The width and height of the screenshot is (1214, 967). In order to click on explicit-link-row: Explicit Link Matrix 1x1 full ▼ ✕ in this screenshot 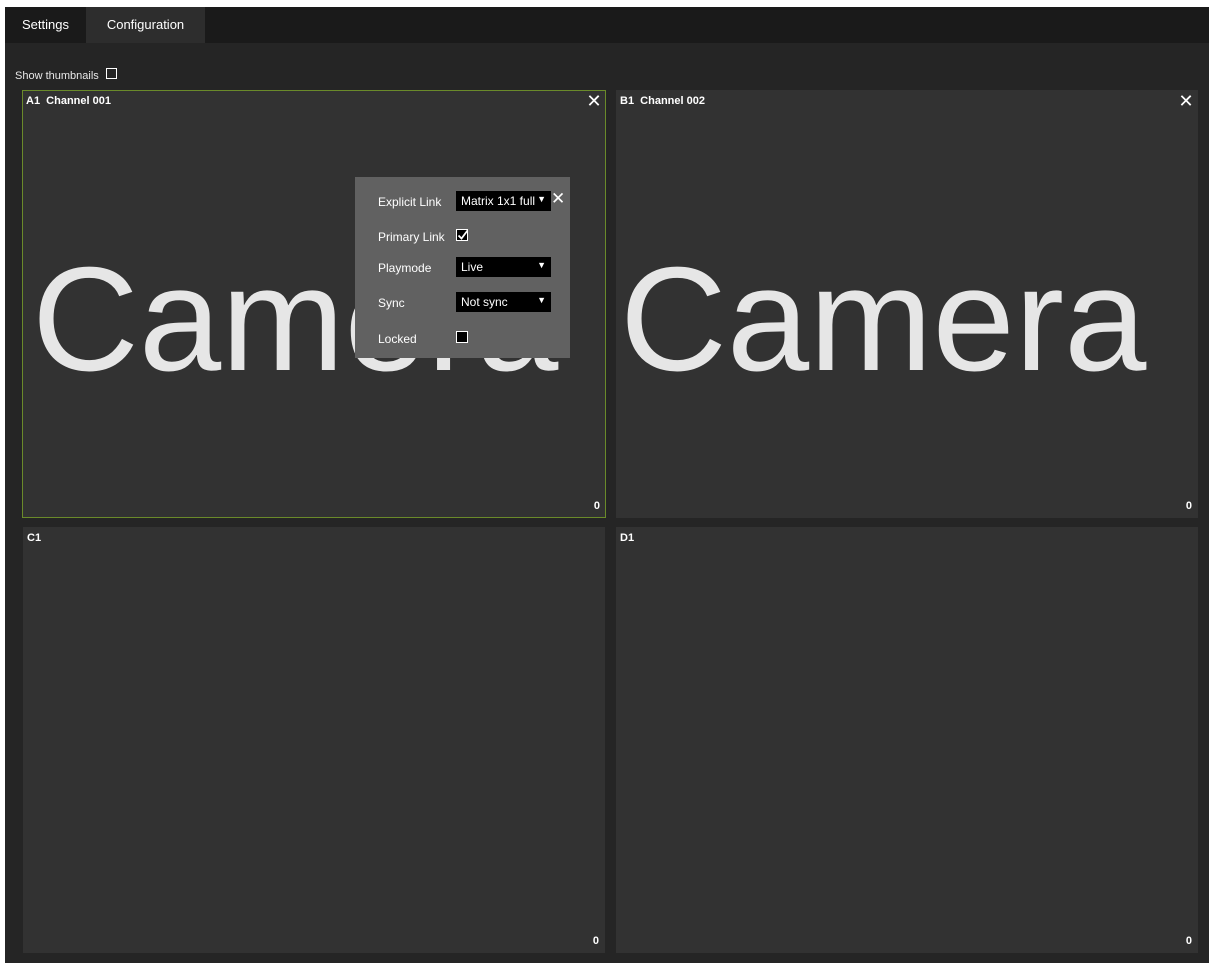, I will do `click(462, 201)`.